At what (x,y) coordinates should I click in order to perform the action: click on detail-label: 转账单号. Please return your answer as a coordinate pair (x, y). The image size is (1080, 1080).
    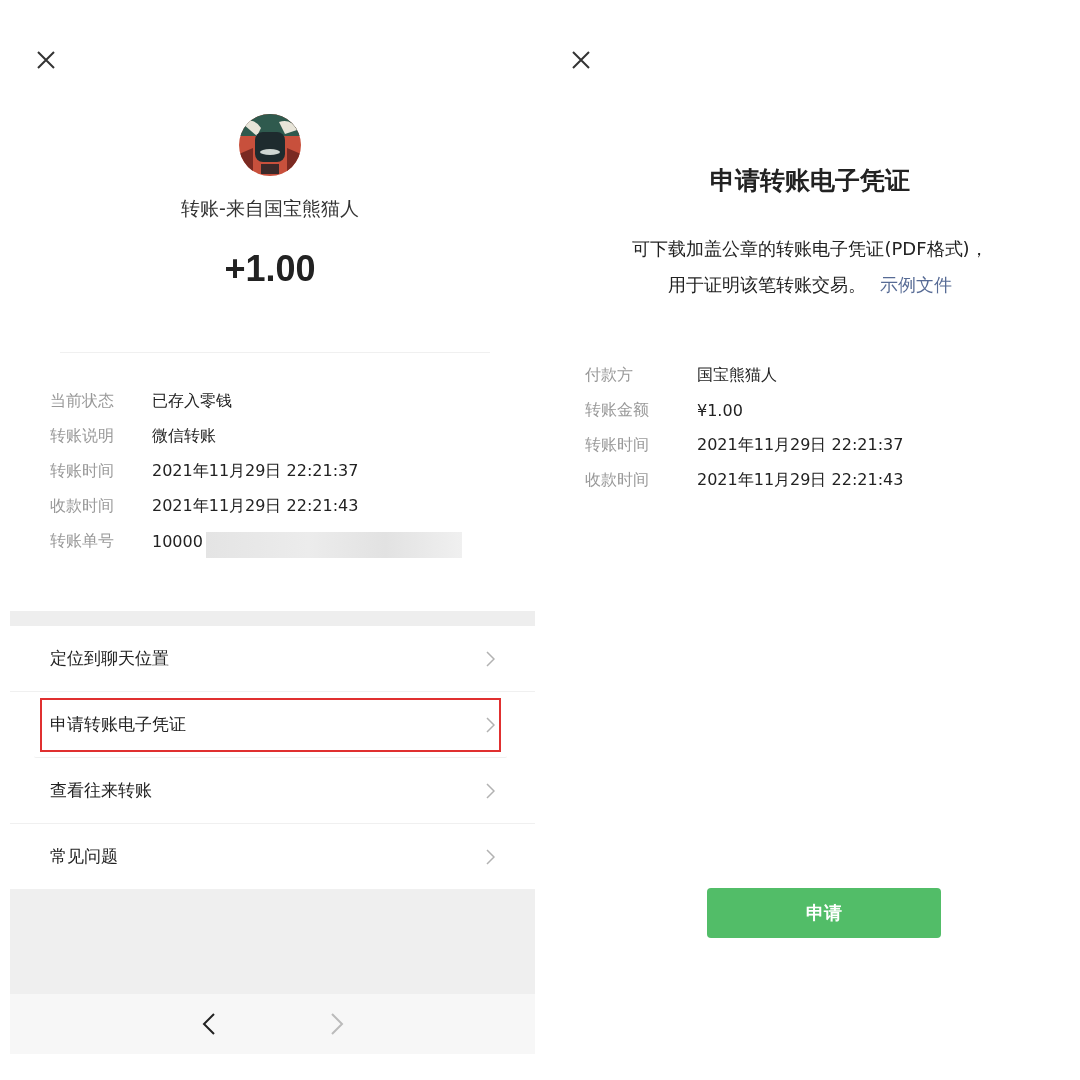
    Looking at the image, I should click on (82, 541).